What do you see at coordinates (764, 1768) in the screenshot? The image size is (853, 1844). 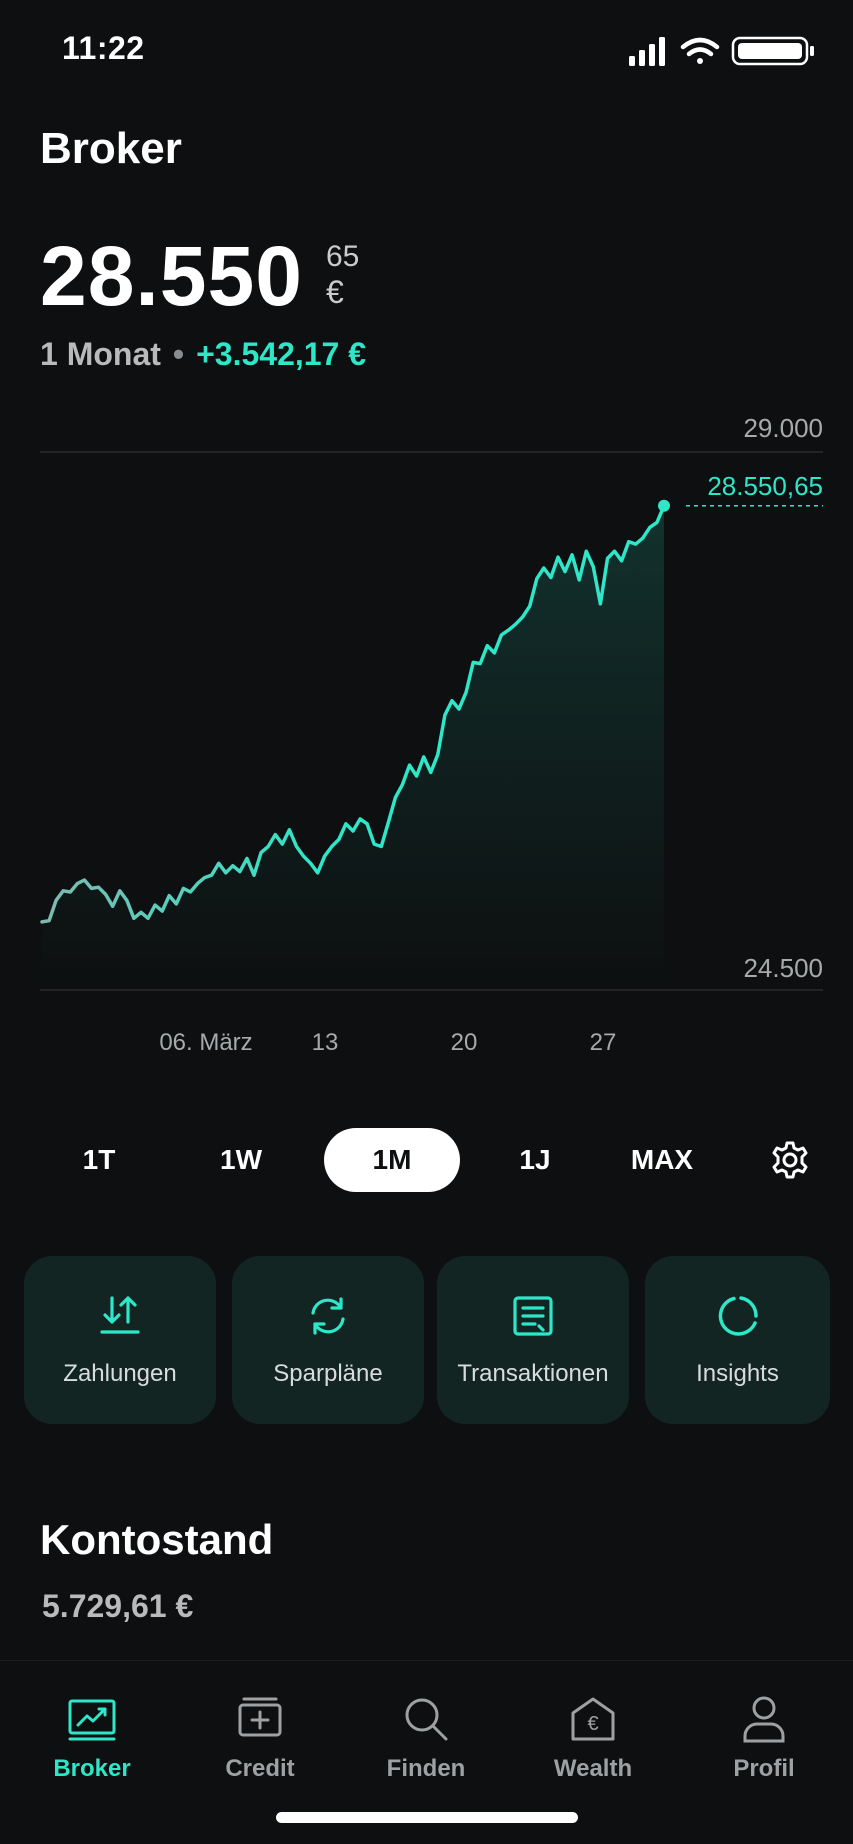 I see `tab-label: Profil` at bounding box center [764, 1768].